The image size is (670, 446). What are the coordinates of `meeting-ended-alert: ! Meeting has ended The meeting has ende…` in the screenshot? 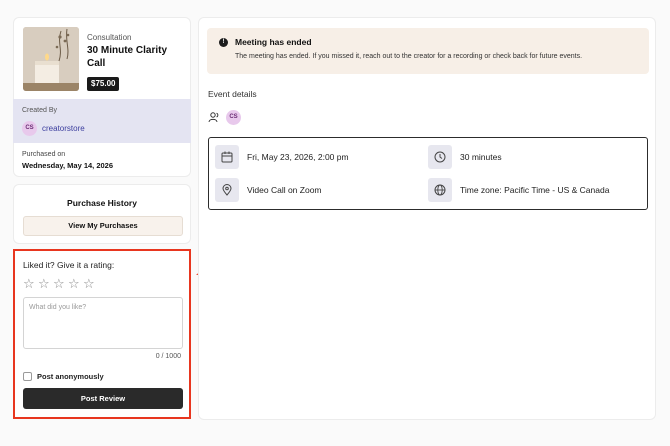 It's located at (428, 51).